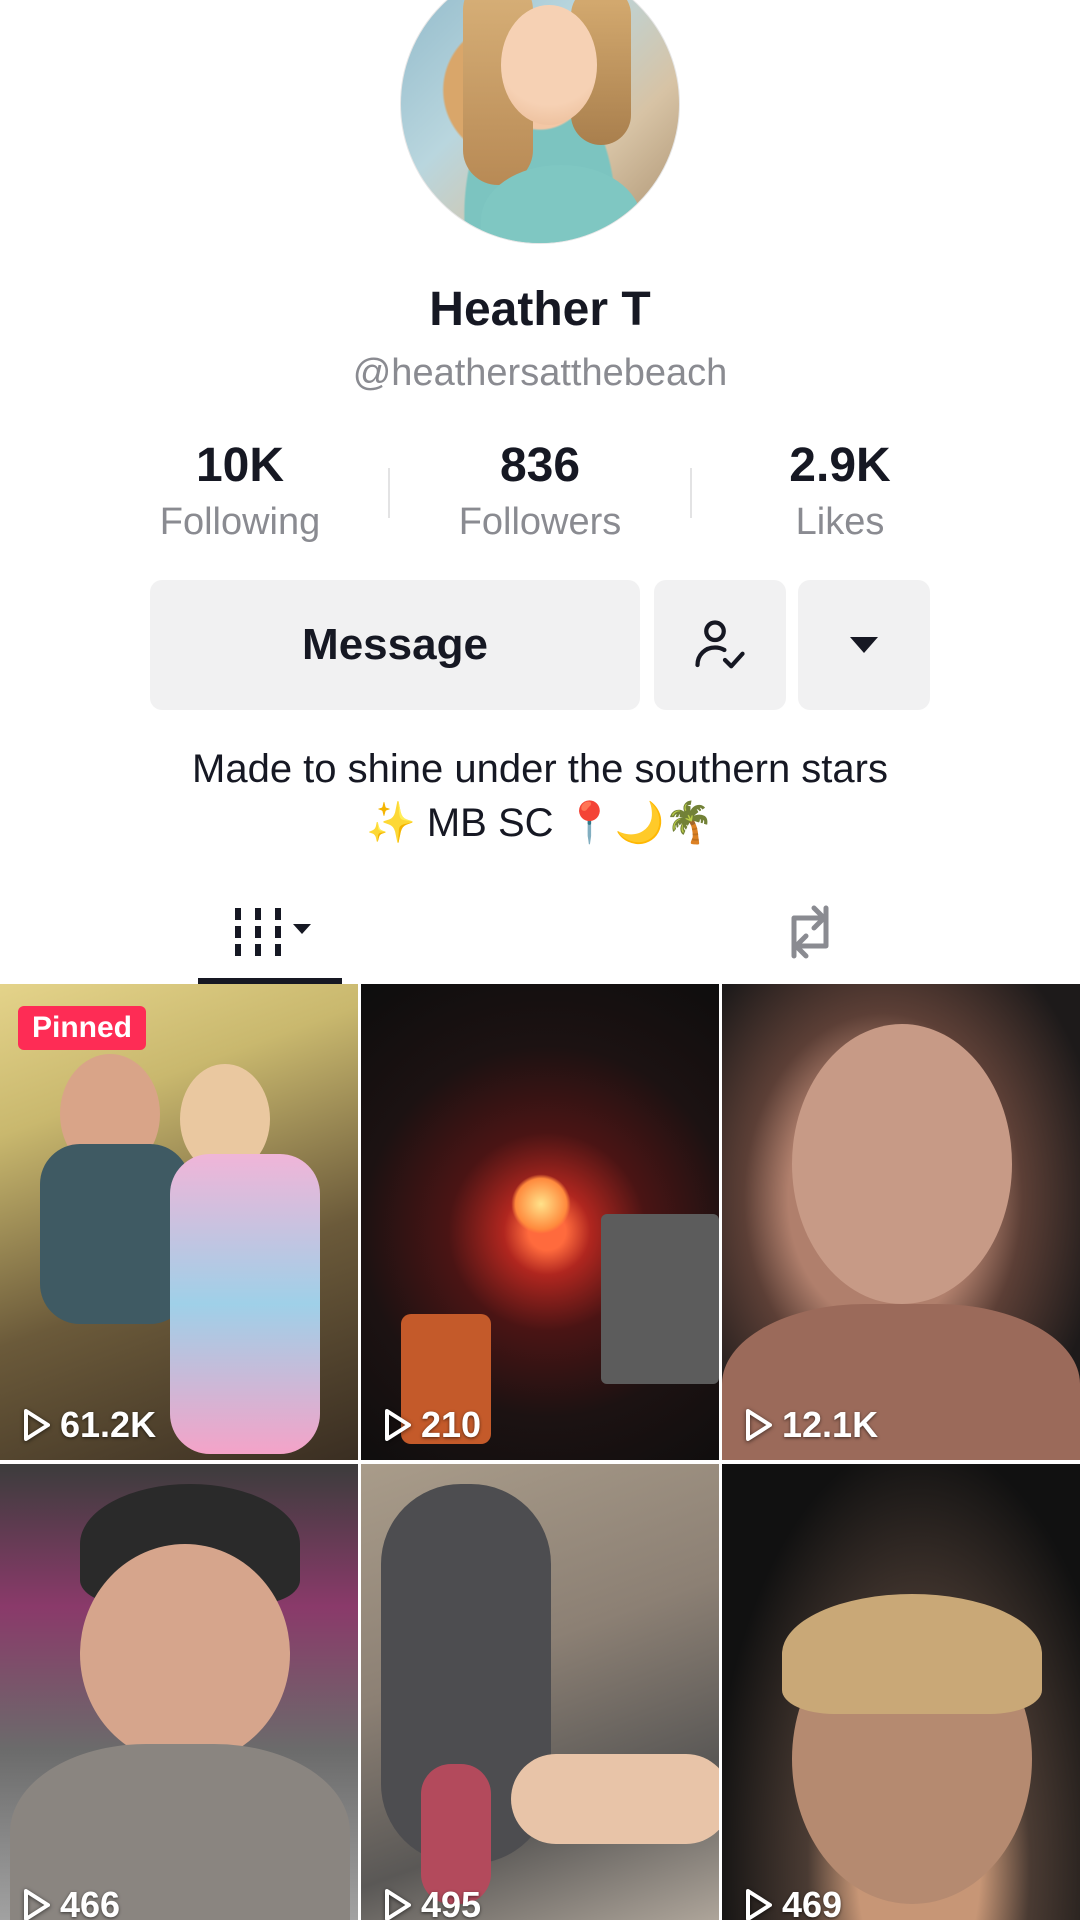  I want to click on grid-icon, so click(273, 932).